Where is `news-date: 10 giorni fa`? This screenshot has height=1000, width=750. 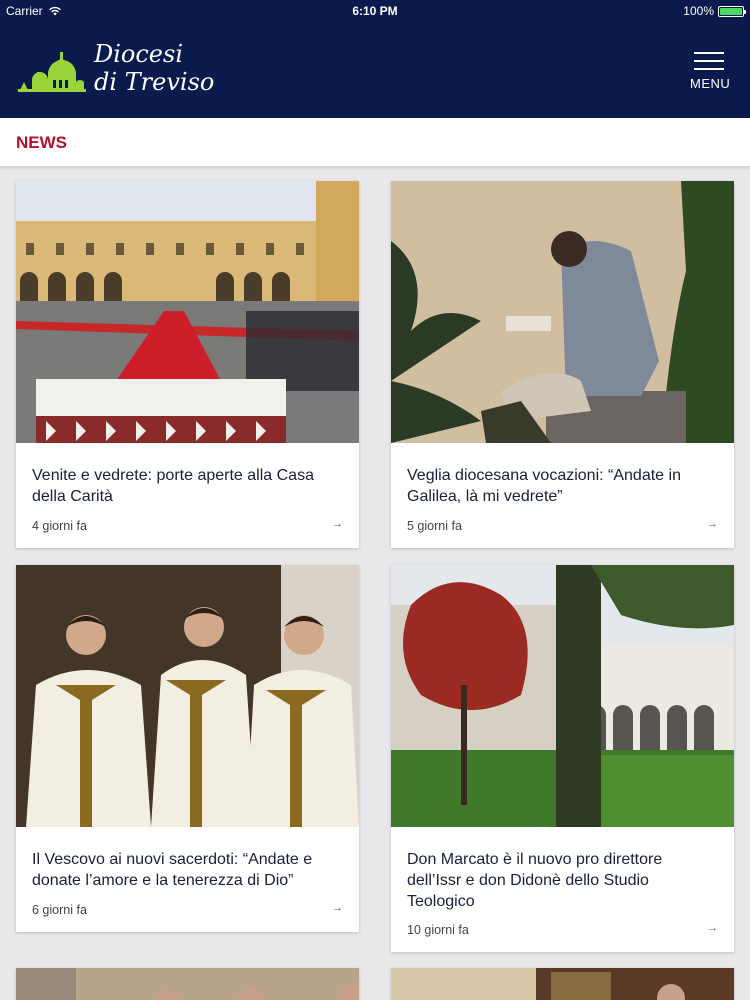
news-date: 10 giorni fa is located at coordinates (438, 930).